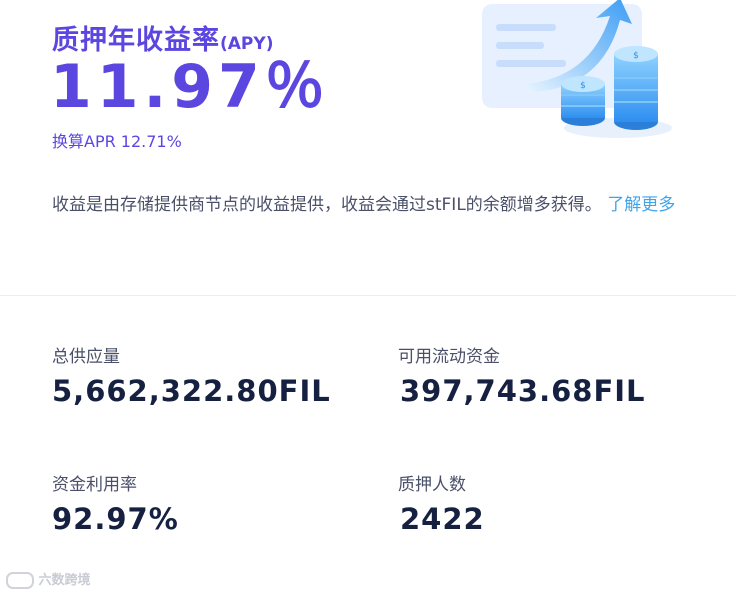 This screenshot has height=594, width=736. What do you see at coordinates (577, 69) in the screenshot?
I see `coins-growth-arrow-icon: $ $` at bounding box center [577, 69].